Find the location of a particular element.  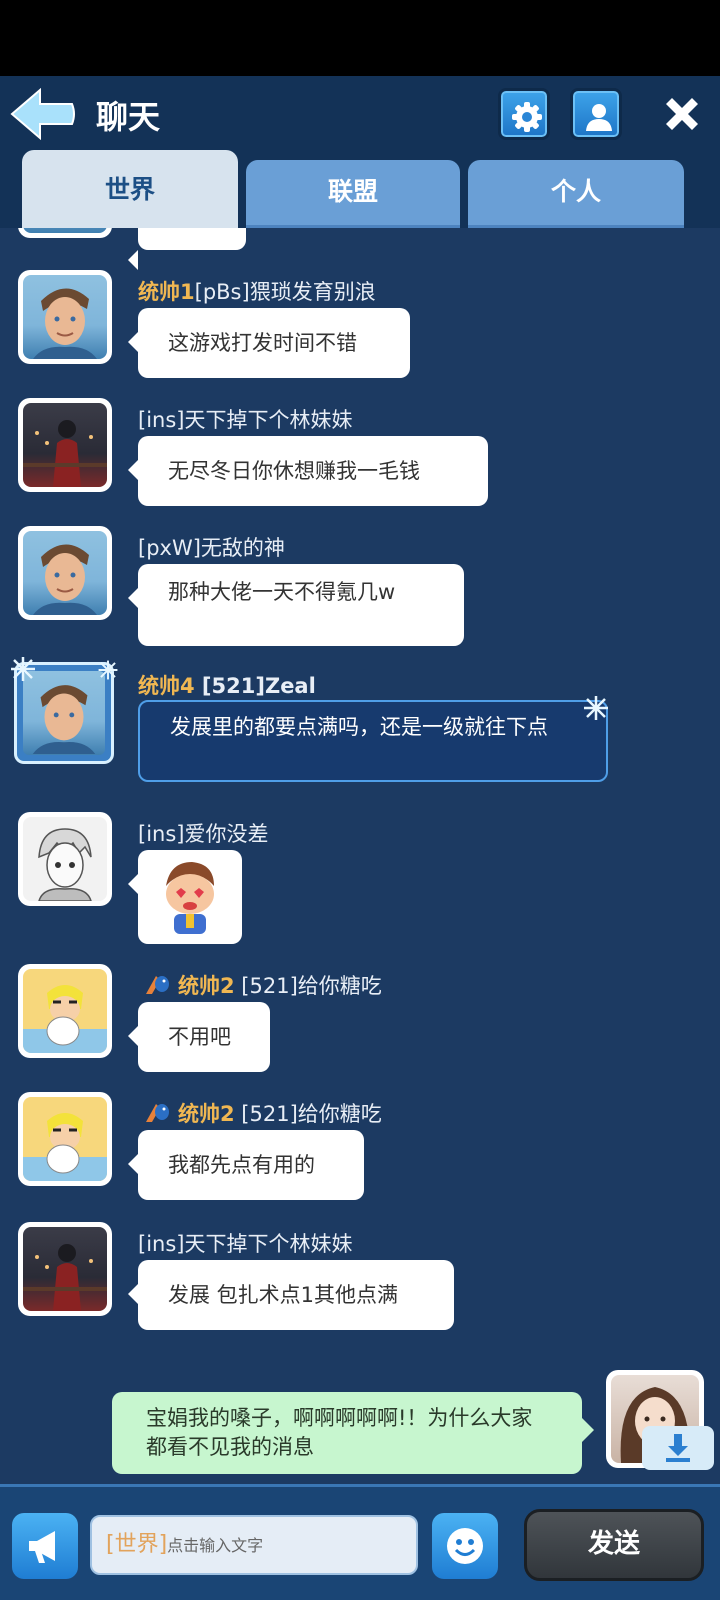

channel-tag: [世界] is located at coordinates (137, 1544).